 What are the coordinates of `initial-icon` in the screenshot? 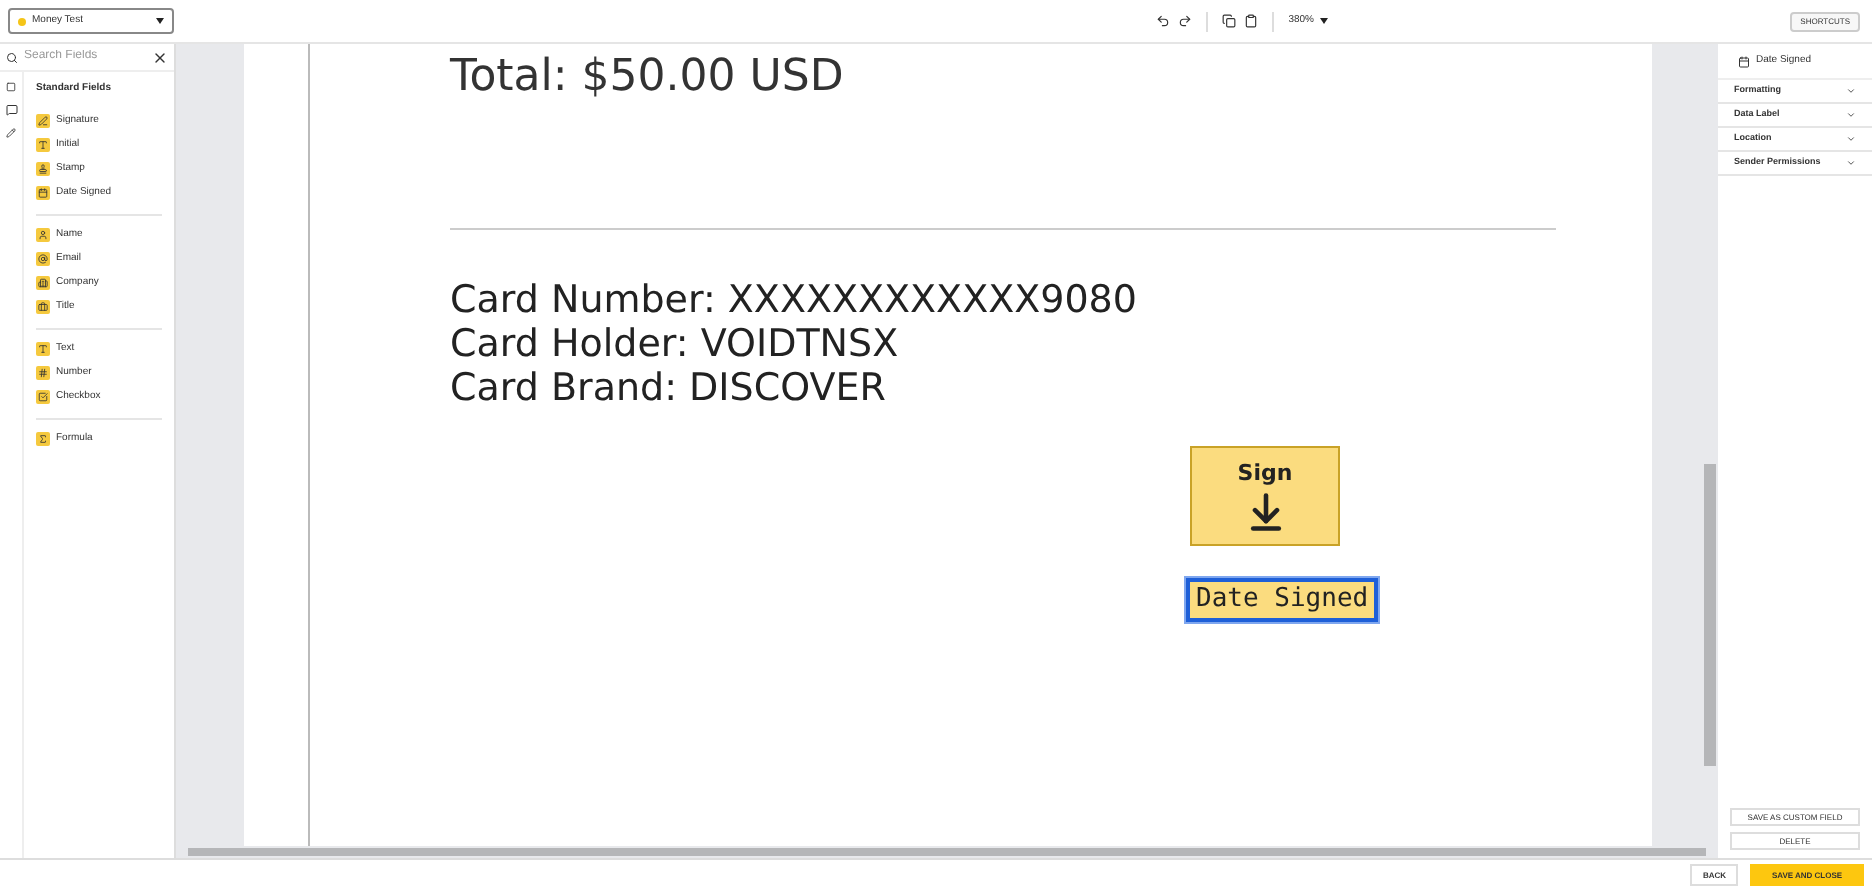 It's located at (43, 145).